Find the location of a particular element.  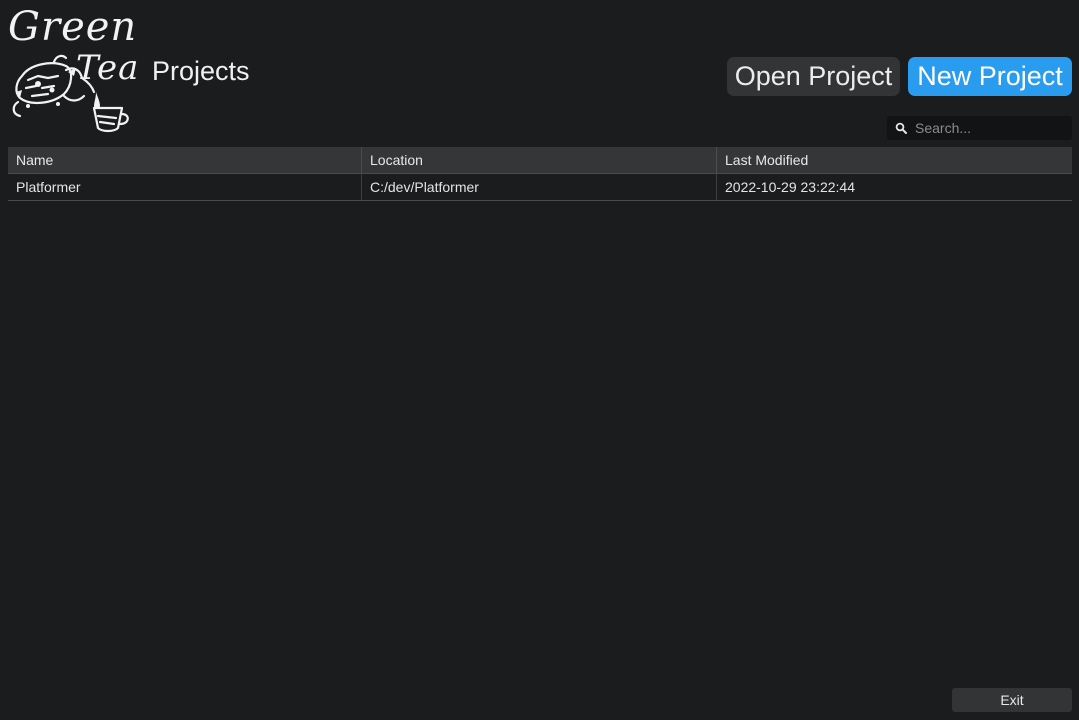

search-box is located at coordinates (979, 128).